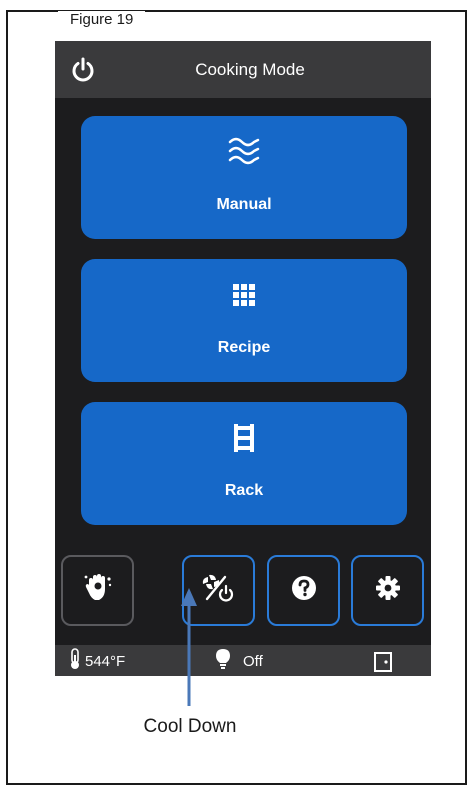 This screenshot has width=472, height=785. I want to click on settings-button, so click(387, 590).